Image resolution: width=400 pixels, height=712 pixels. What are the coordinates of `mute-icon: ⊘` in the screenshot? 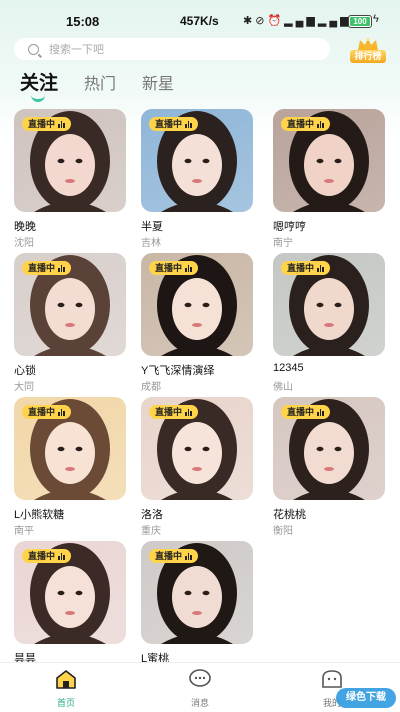 It's located at (261, 21).